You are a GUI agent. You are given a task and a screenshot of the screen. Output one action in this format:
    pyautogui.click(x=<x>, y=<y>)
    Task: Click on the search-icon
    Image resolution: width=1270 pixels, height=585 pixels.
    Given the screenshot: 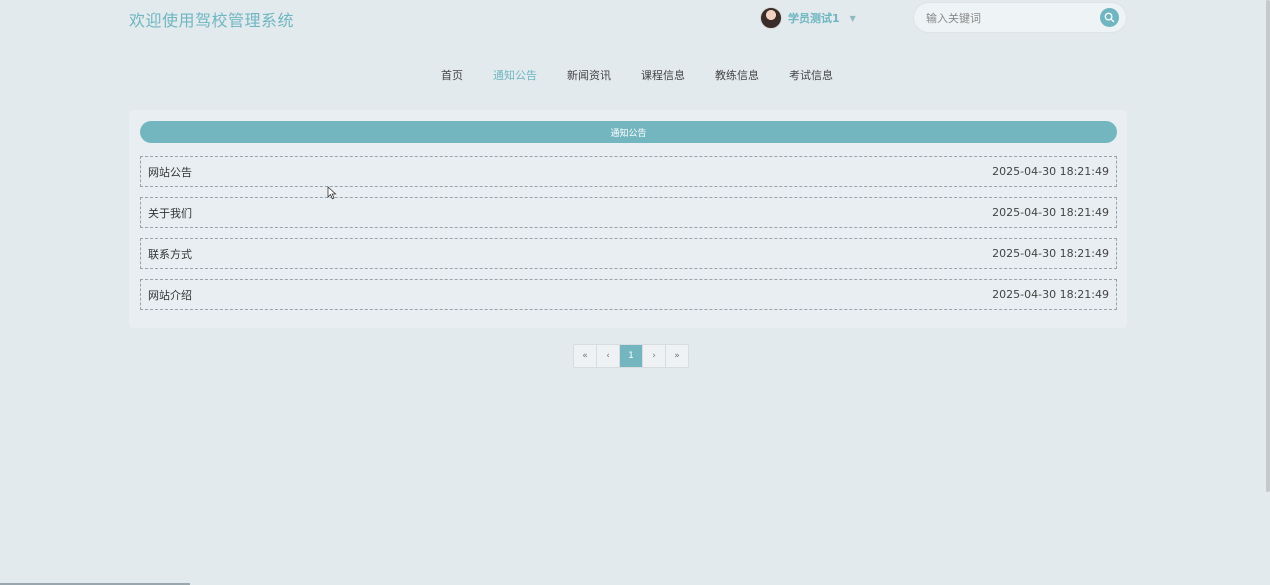 What is the action you would take?
    pyautogui.click(x=1109, y=17)
    